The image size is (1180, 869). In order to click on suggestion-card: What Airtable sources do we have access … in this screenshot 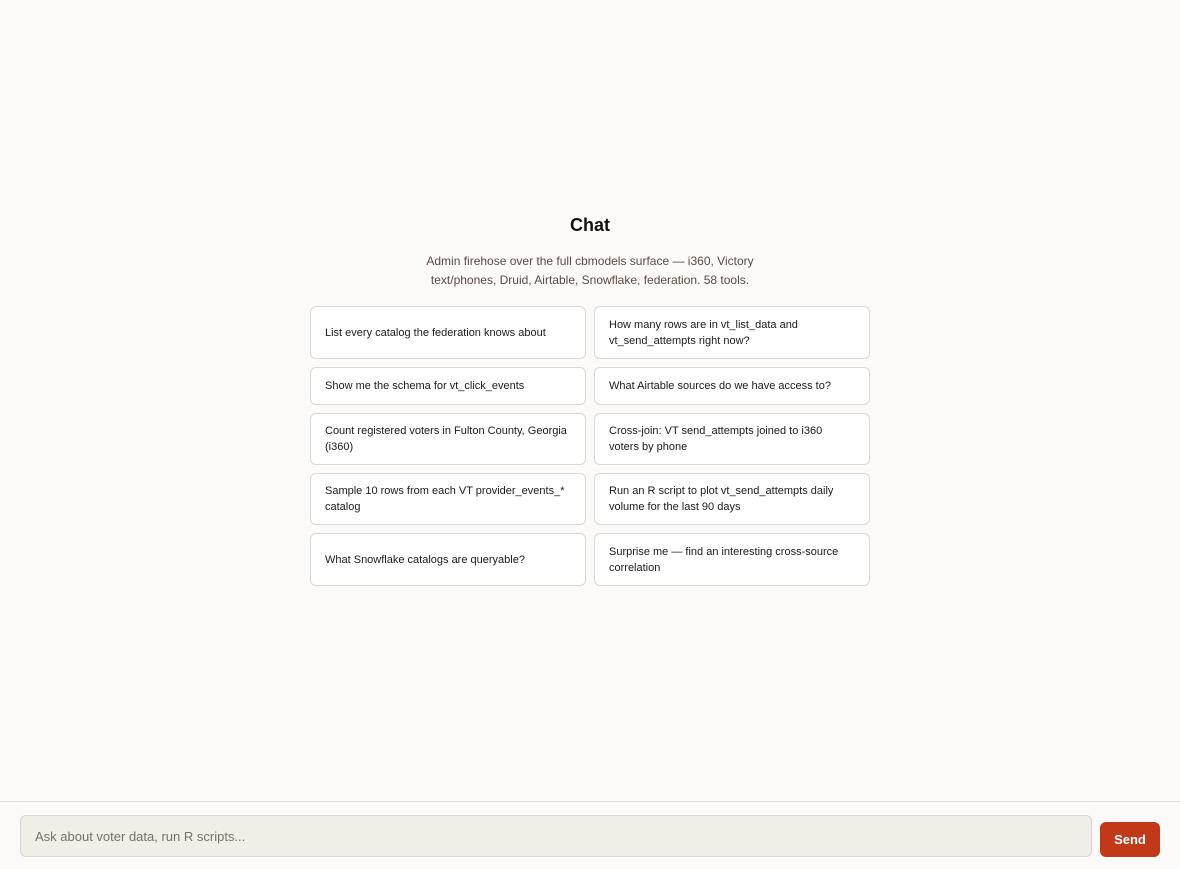, I will do `click(732, 386)`.